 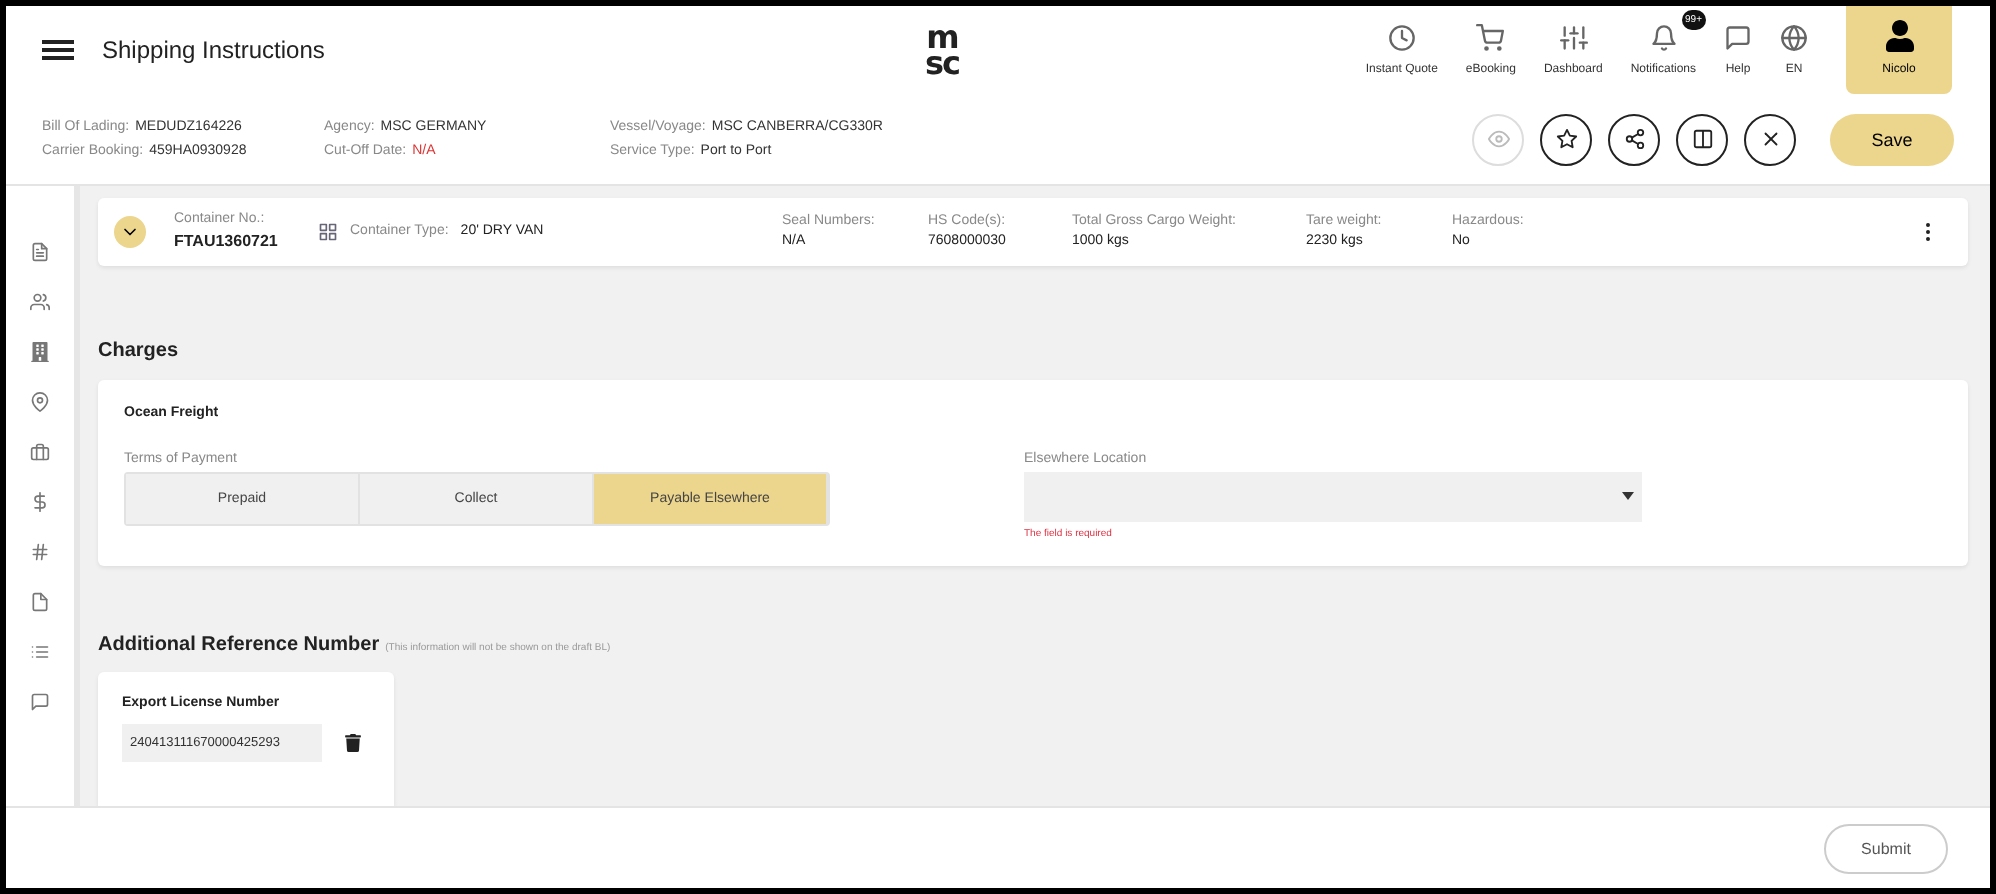 What do you see at coordinates (40, 702) in the screenshot?
I see `comment-icon` at bounding box center [40, 702].